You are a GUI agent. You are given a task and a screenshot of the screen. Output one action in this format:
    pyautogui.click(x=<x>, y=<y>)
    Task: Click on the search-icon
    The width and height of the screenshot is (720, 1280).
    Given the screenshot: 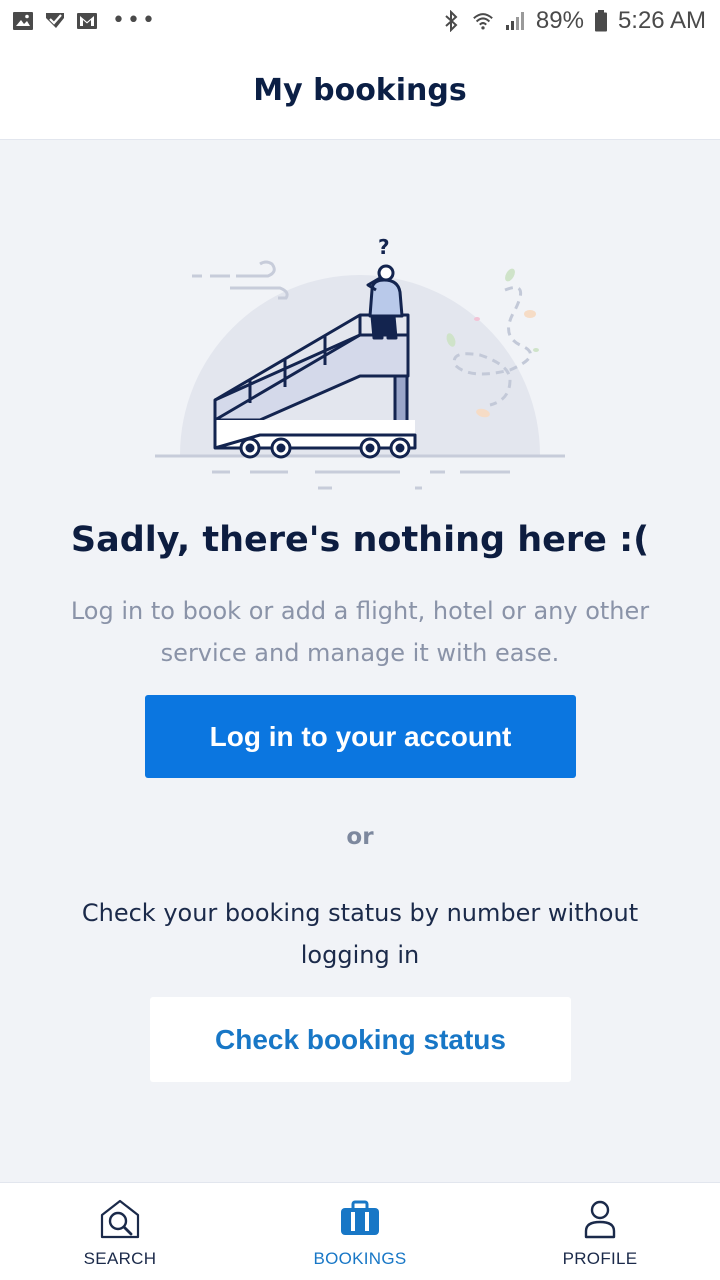 What is the action you would take?
    pyautogui.click(x=120, y=1219)
    